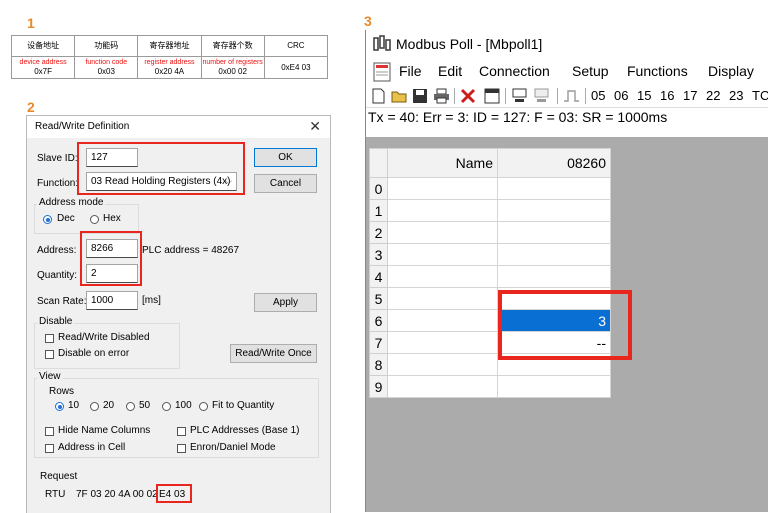 This screenshot has width=768, height=513. Describe the element at coordinates (74, 405) in the screenshot. I see `rows-10-label: 10` at that location.